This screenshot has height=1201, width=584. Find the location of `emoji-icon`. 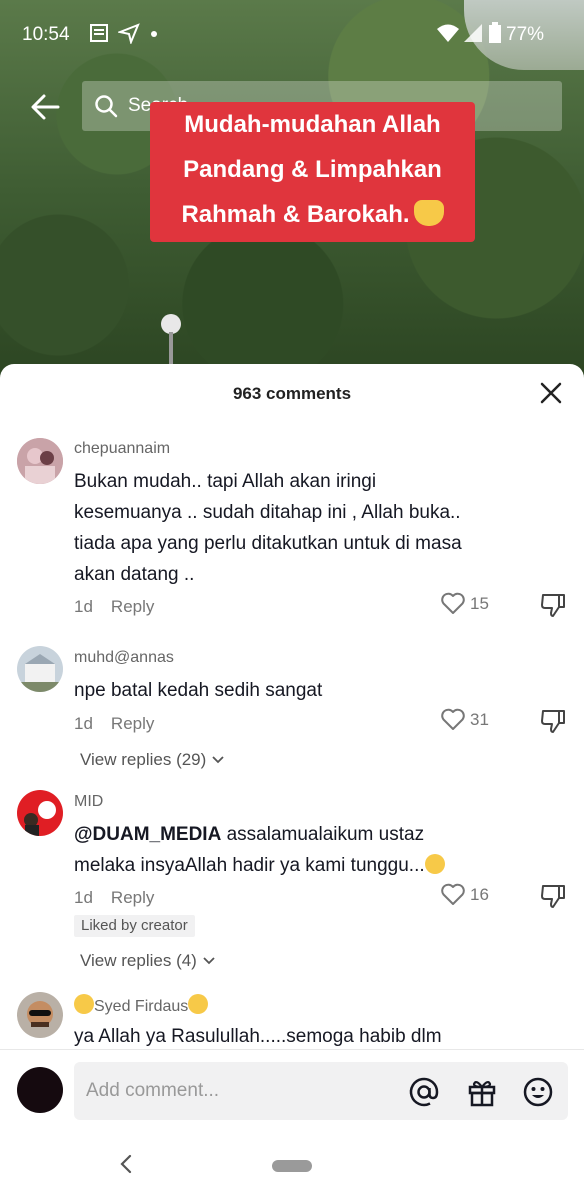

emoji-icon is located at coordinates (538, 1092).